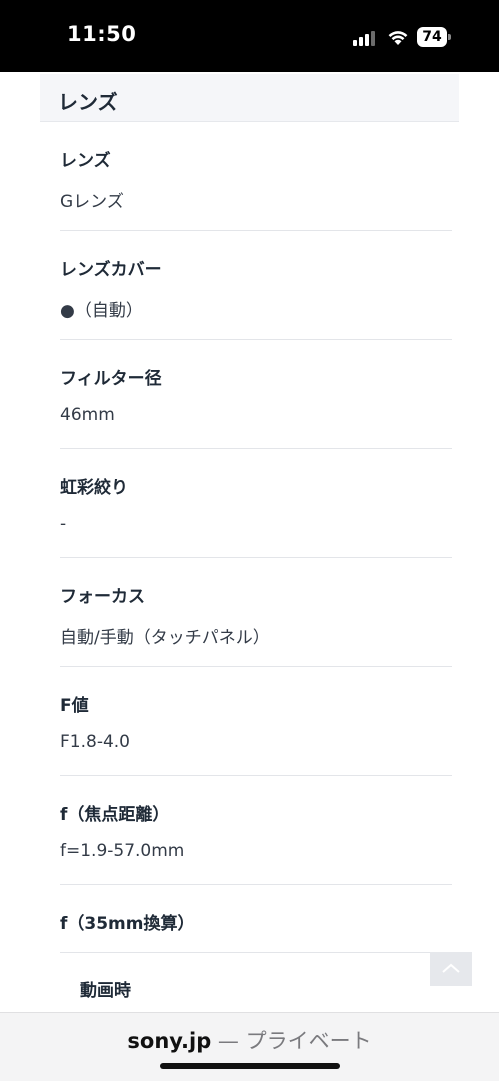 The width and height of the screenshot is (499, 1081). Describe the element at coordinates (63, 524) in the screenshot. I see `spec-value: -` at that location.